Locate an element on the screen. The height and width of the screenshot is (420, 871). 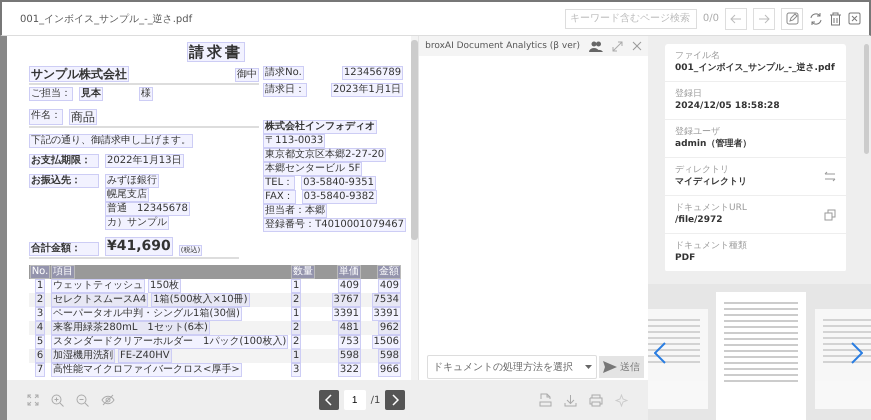
column-header: 項目 is located at coordinates (63, 272).